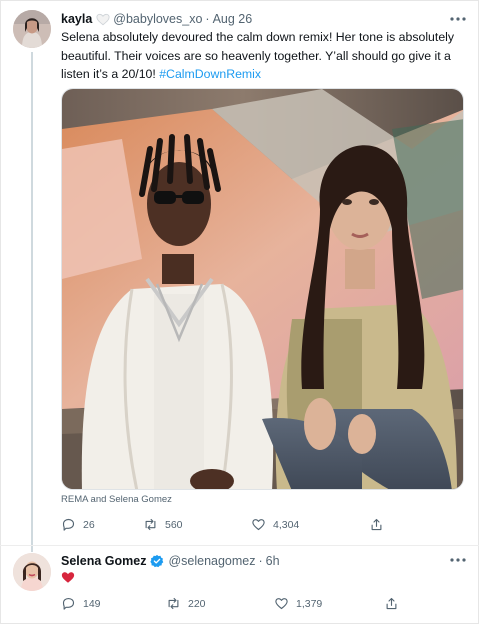  Describe the element at coordinates (68, 577) in the screenshot. I see `red-heart-emoji-icon` at that location.